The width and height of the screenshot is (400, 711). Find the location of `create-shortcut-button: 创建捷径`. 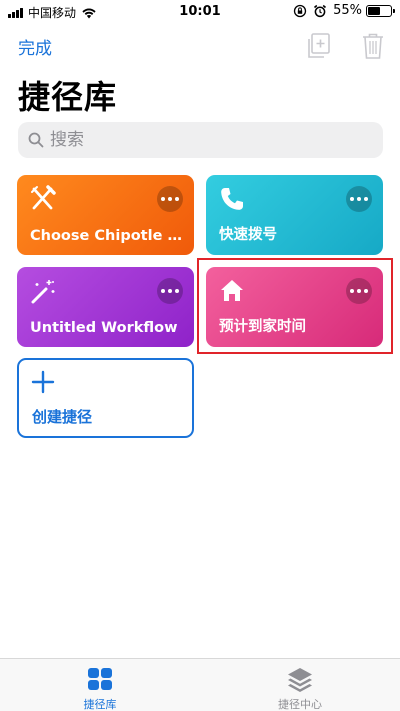

create-shortcut-button: 创建捷径 is located at coordinates (105, 398).